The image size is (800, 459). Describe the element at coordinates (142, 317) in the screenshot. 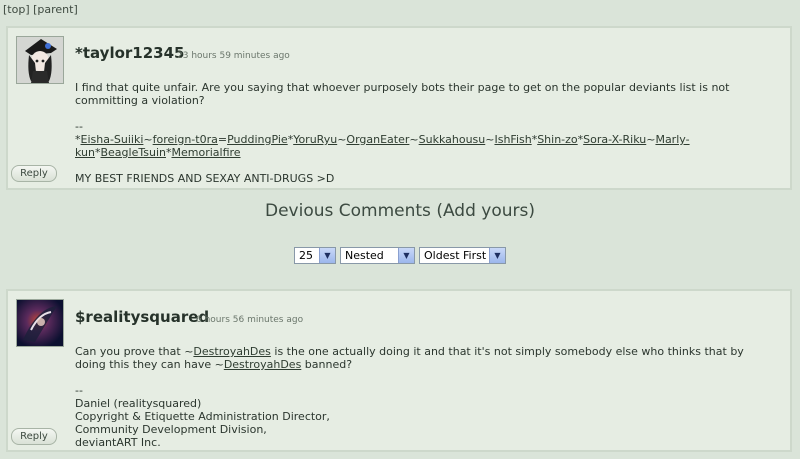

I see `comment-author: $realitysquared` at that location.